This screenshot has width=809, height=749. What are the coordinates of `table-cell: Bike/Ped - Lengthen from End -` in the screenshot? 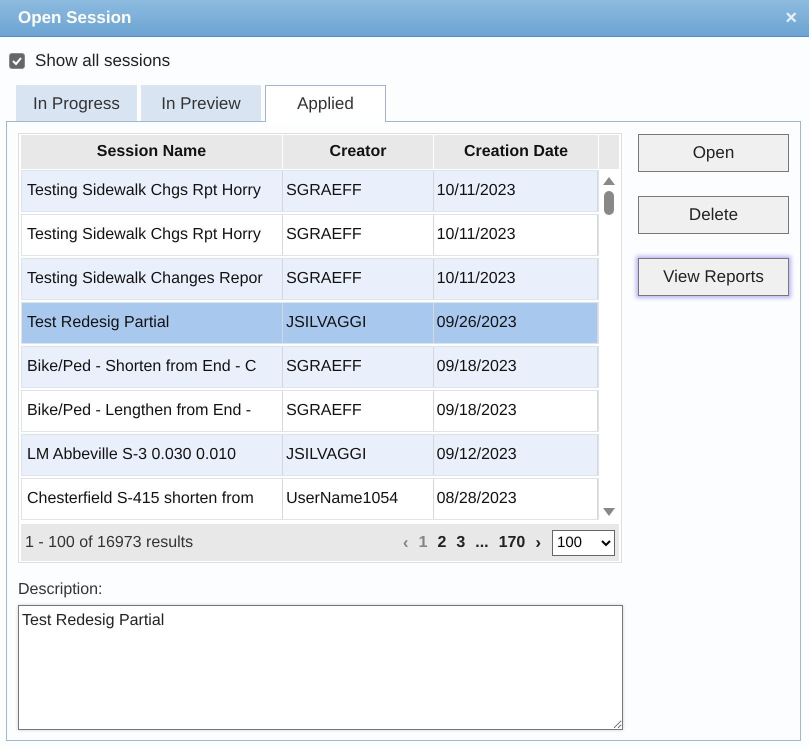 It's located at (153, 411).